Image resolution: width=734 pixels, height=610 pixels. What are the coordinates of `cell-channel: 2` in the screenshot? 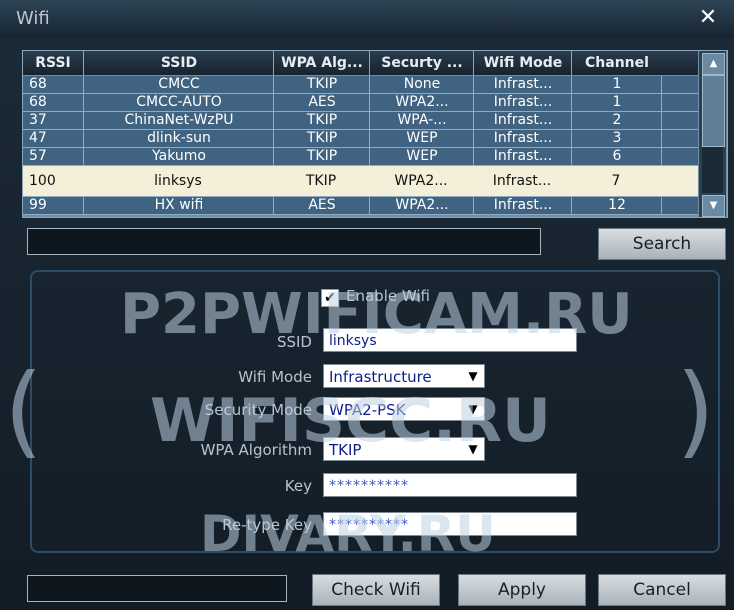 It's located at (616, 120).